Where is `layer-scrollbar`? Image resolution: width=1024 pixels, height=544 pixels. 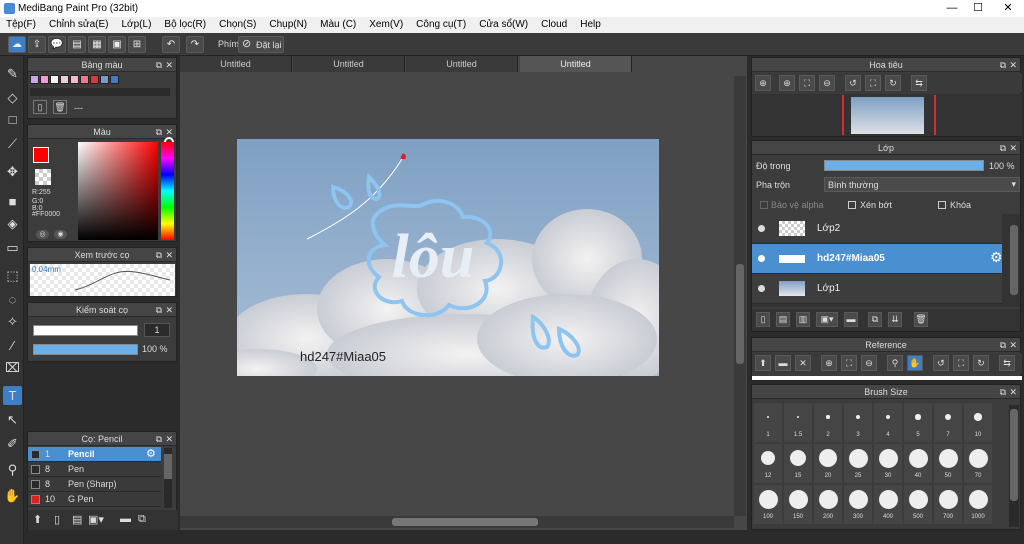 layer-scrollbar is located at coordinates (1014, 260).